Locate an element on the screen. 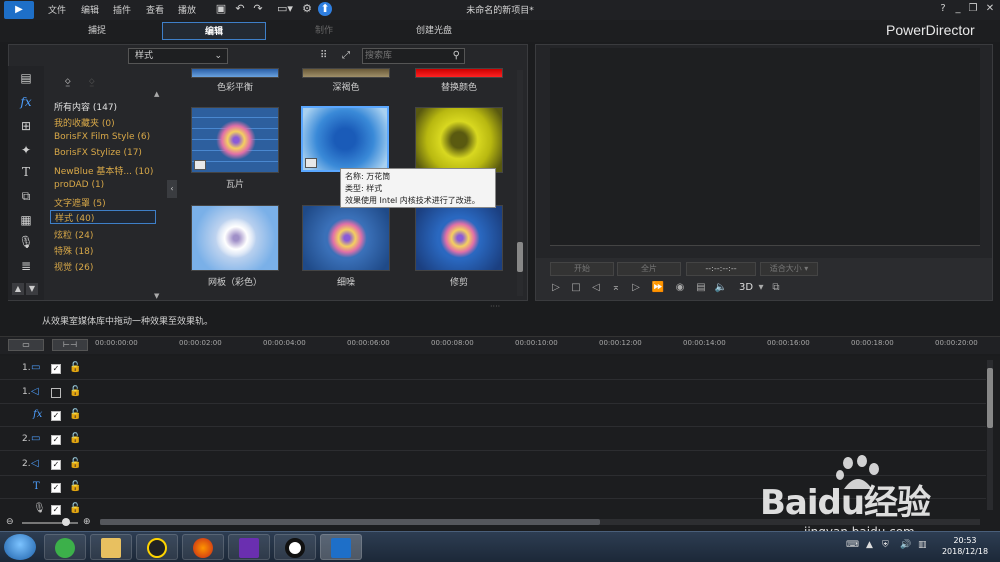 Image resolution: width=1000 pixels, height=562 pixels. help-icon: ? is located at coordinates (943, 9).